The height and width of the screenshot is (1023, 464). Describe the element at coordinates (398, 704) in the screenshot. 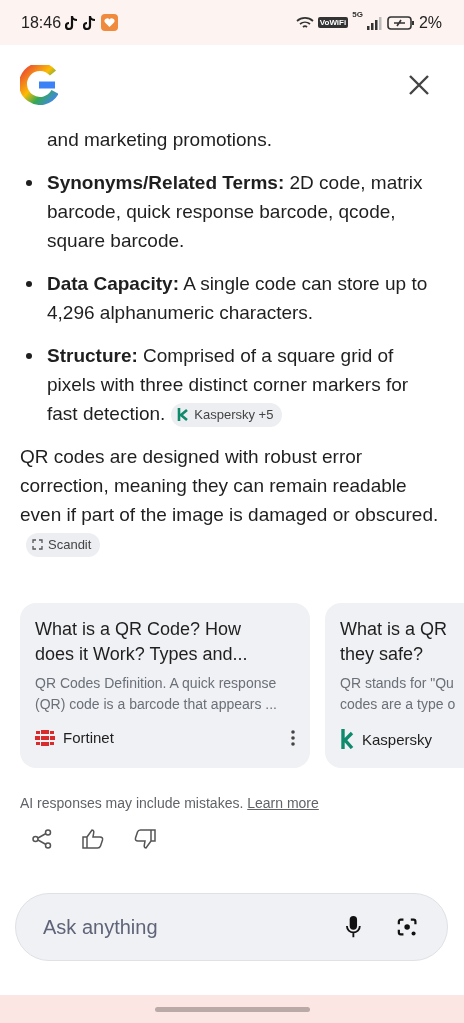

I see `card-snippet: codes are a type o` at that location.